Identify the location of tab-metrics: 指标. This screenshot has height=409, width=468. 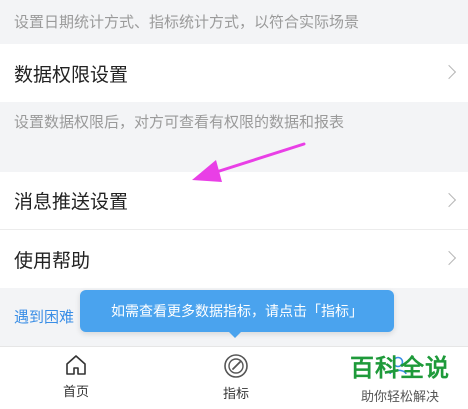
(236, 377).